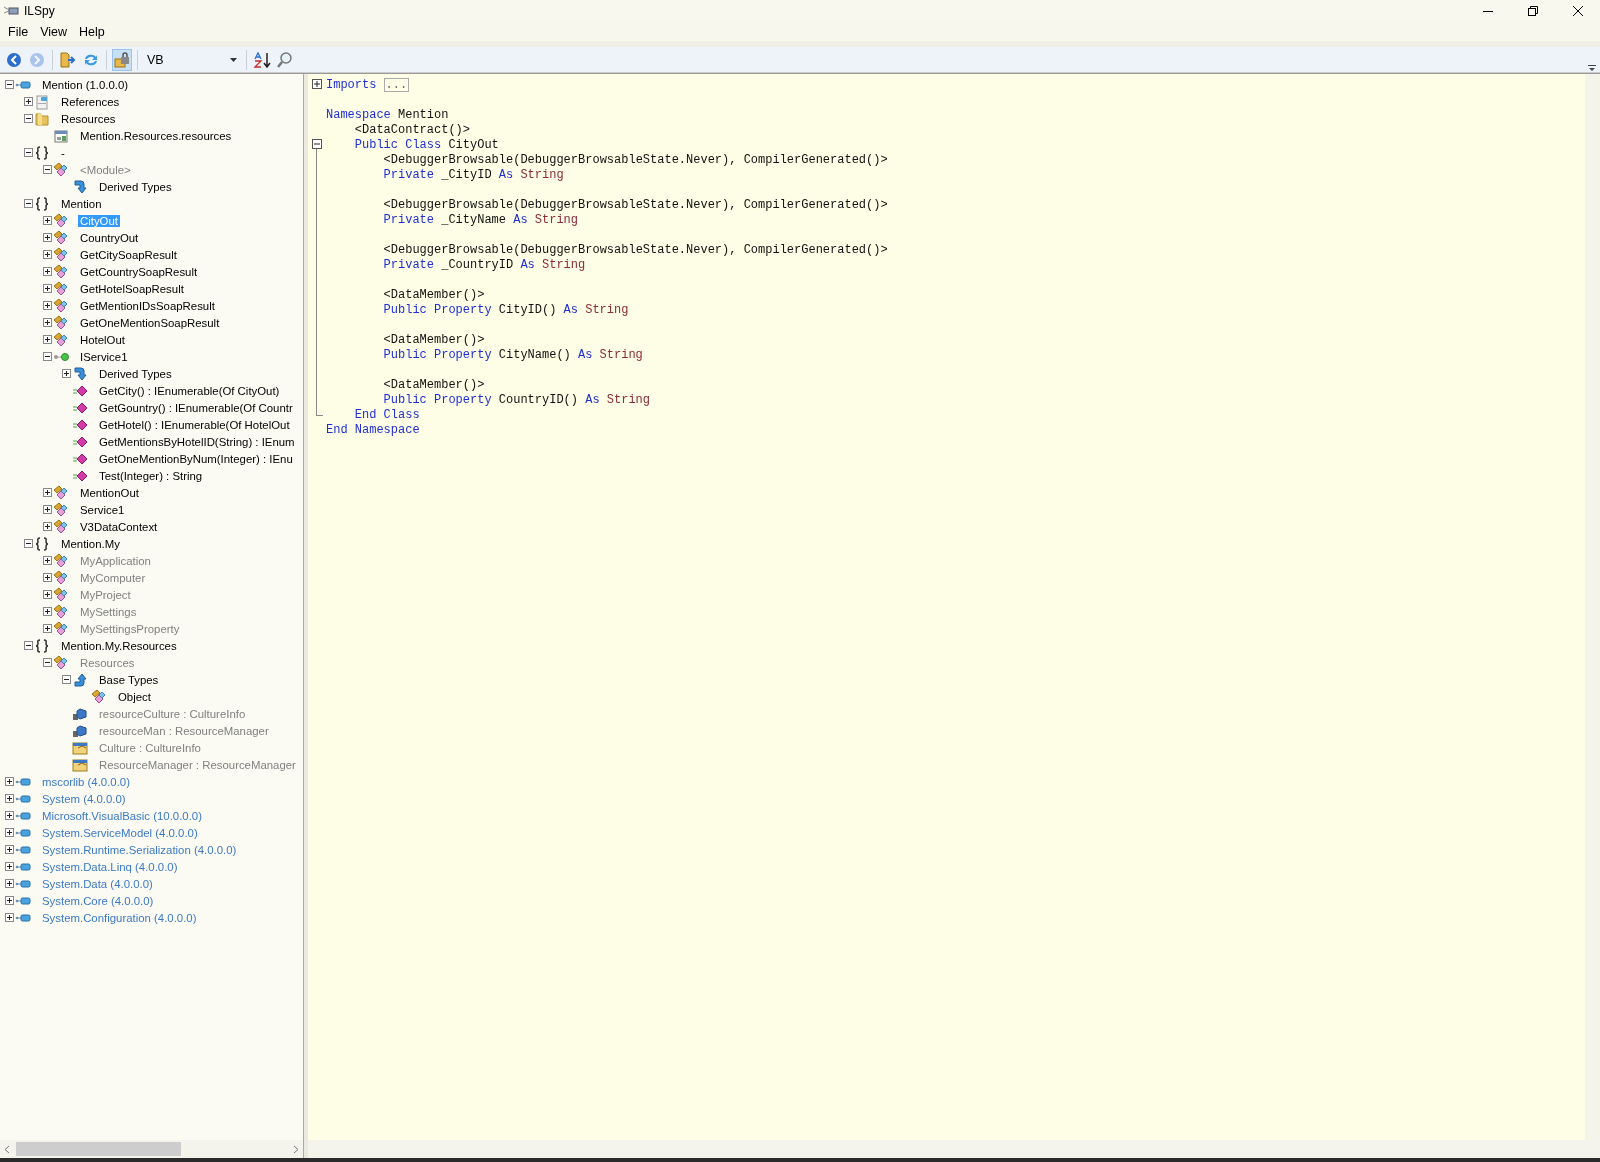 The height and width of the screenshot is (1162, 1600). What do you see at coordinates (120, 832) in the screenshot?
I see `tree-item: System.ServiceModel (4.0.0.0)` at bounding box center [120, 832].